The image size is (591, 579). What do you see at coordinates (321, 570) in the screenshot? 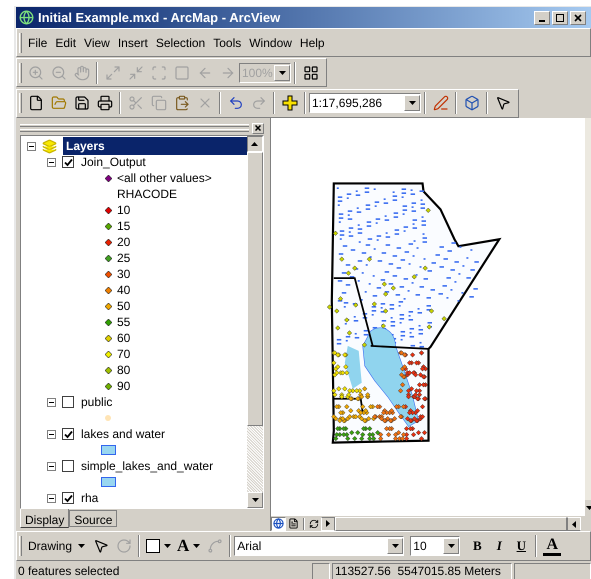
I see `status-panel` at bounding box center [321, 570].